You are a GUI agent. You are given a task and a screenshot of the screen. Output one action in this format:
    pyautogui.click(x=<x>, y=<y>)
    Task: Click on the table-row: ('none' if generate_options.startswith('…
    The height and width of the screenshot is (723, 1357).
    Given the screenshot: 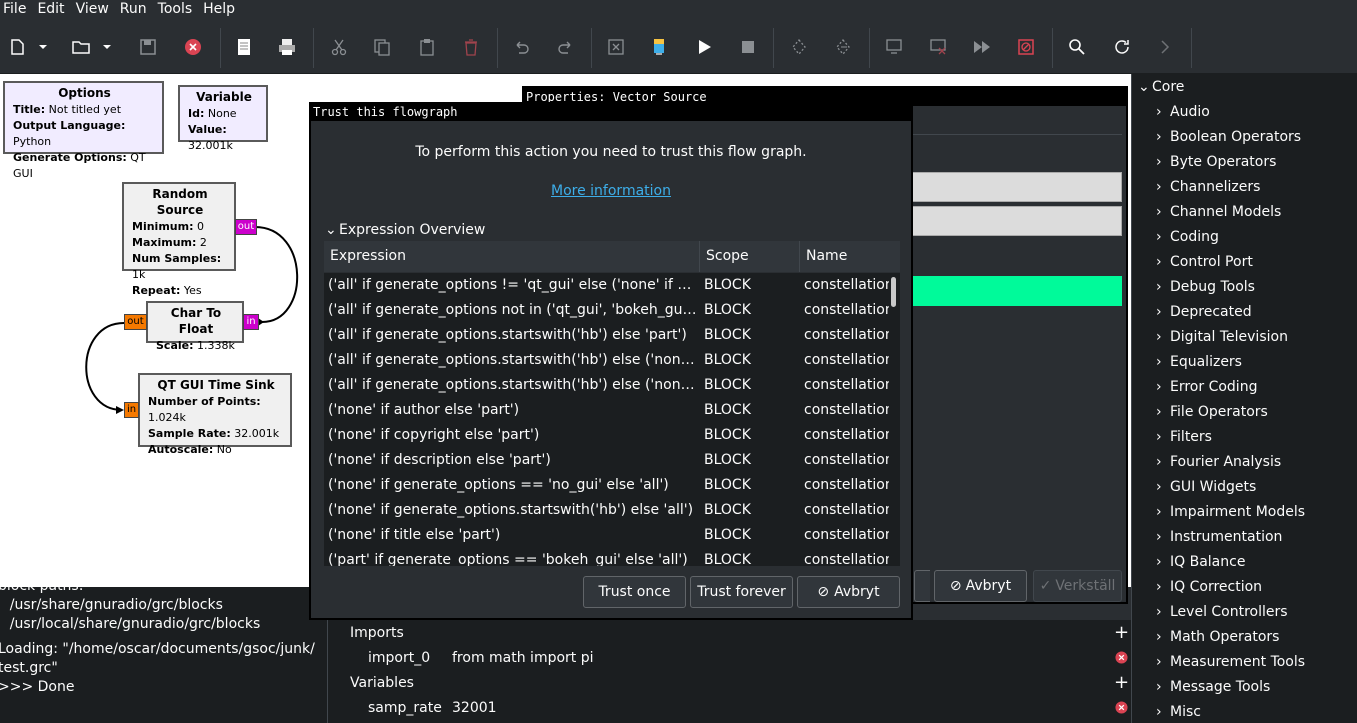 What is the action you would take?
    pyautogui.click(x=606, y=510)
    